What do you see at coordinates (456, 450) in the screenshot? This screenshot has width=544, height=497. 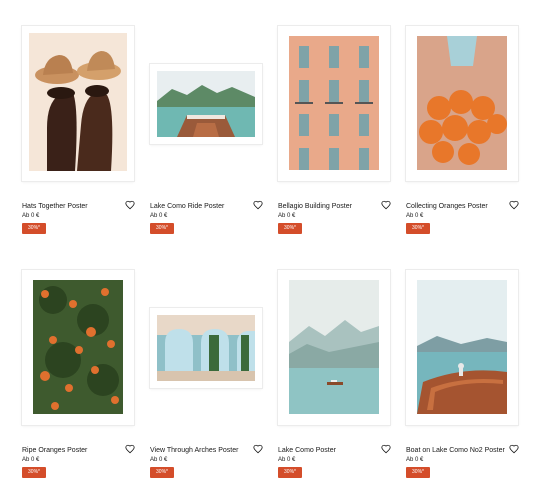 I see `product-name: Boat on Lake Como No2 Poster` at bounding box center [456, 450].